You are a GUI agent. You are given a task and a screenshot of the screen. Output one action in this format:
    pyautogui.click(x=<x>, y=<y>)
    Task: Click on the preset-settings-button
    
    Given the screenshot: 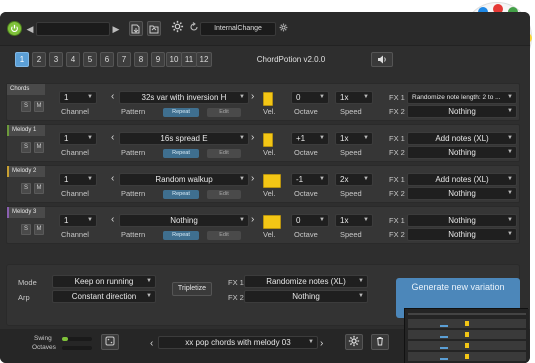 What is the action you would take?
    pyautogui.click(x=354, y=342)
    